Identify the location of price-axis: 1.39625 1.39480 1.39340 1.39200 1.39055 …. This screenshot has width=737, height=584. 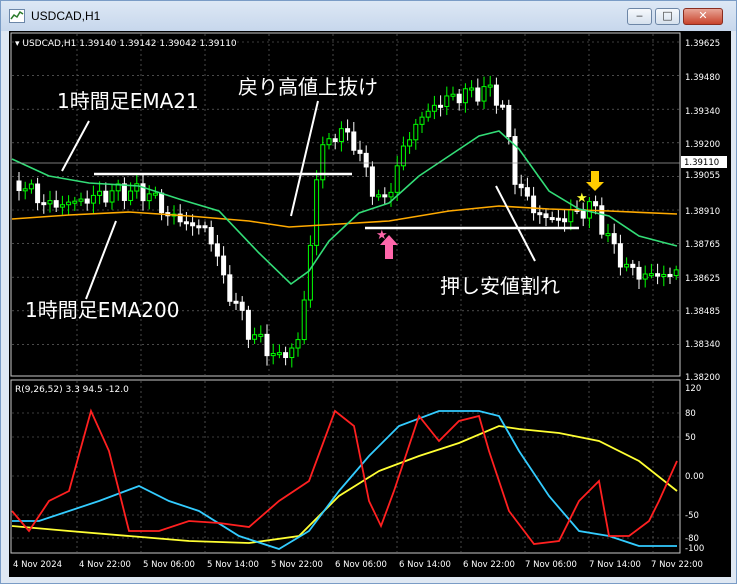
(702, 211).